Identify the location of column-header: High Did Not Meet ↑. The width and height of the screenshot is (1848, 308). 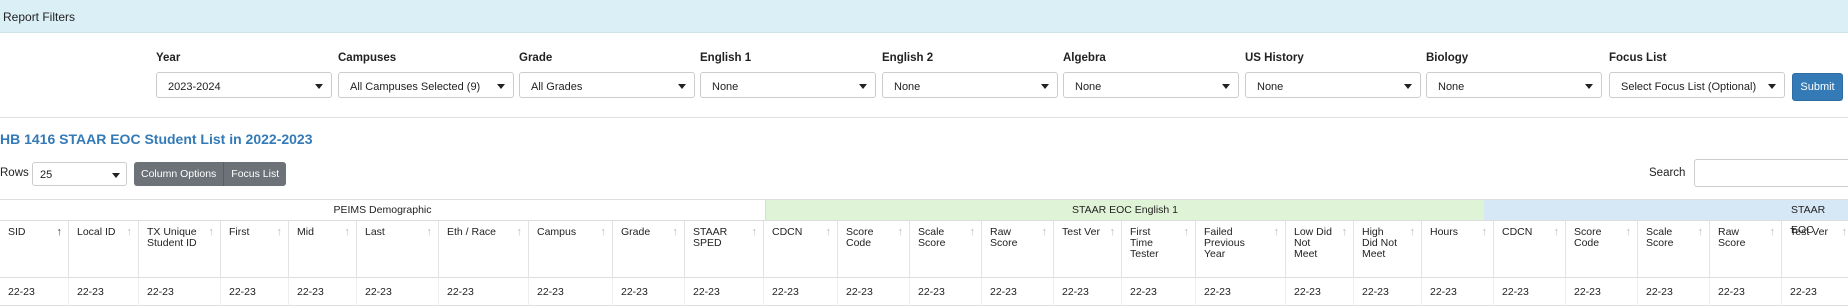
(1388, 249).